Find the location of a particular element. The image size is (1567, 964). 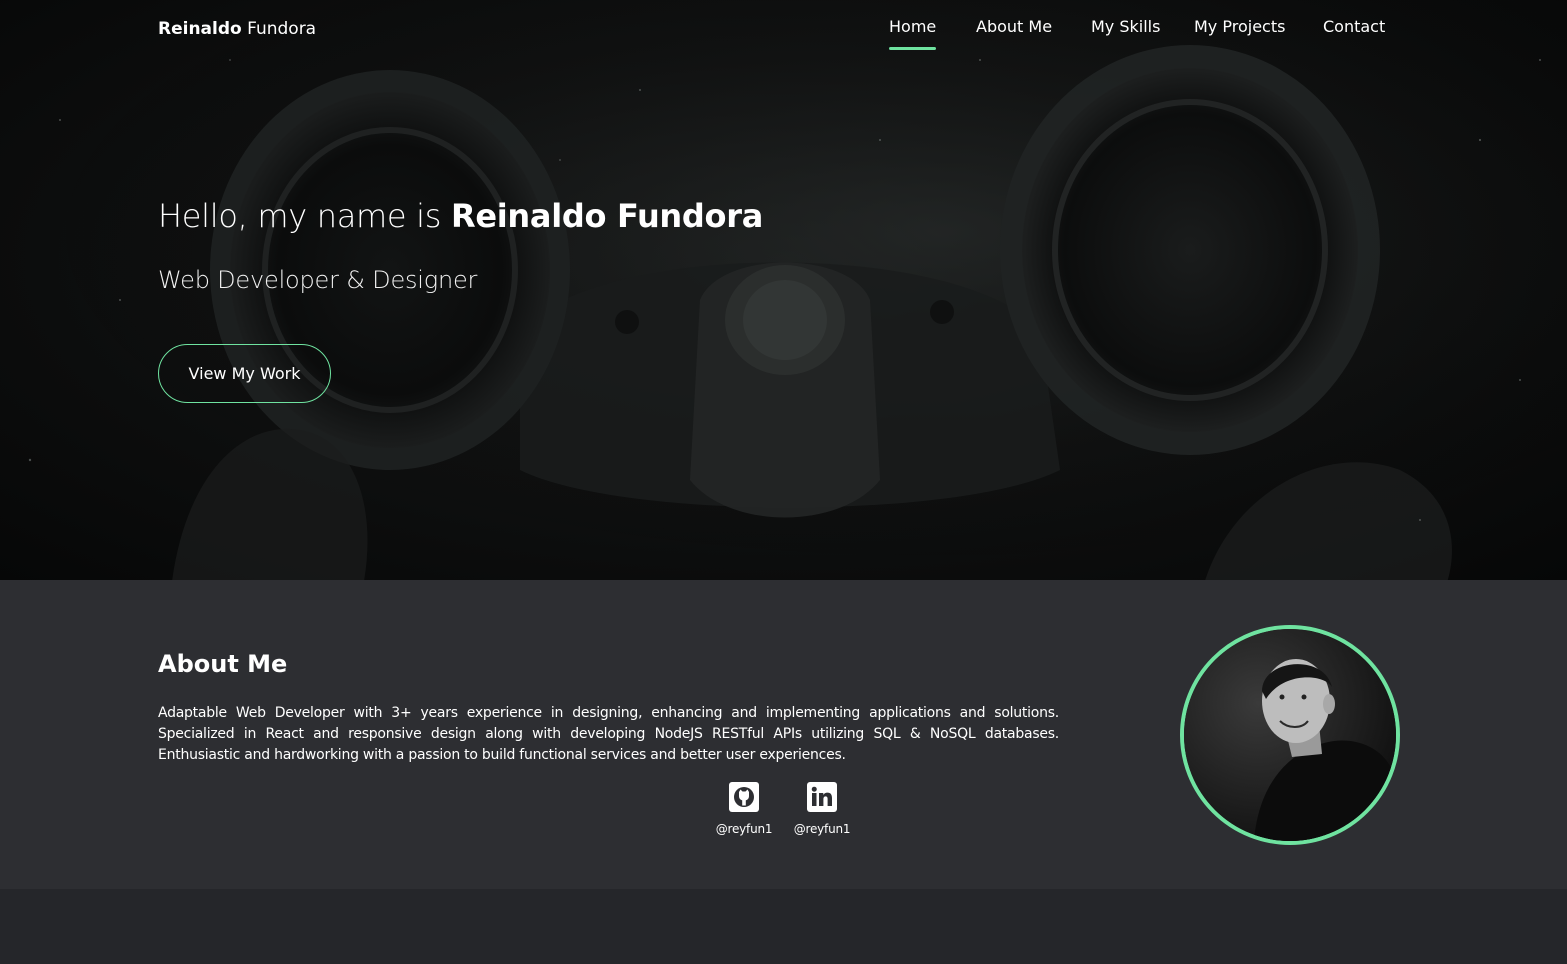

nav-item-my-projects: My Projects is located at coordinates (1239, 34).